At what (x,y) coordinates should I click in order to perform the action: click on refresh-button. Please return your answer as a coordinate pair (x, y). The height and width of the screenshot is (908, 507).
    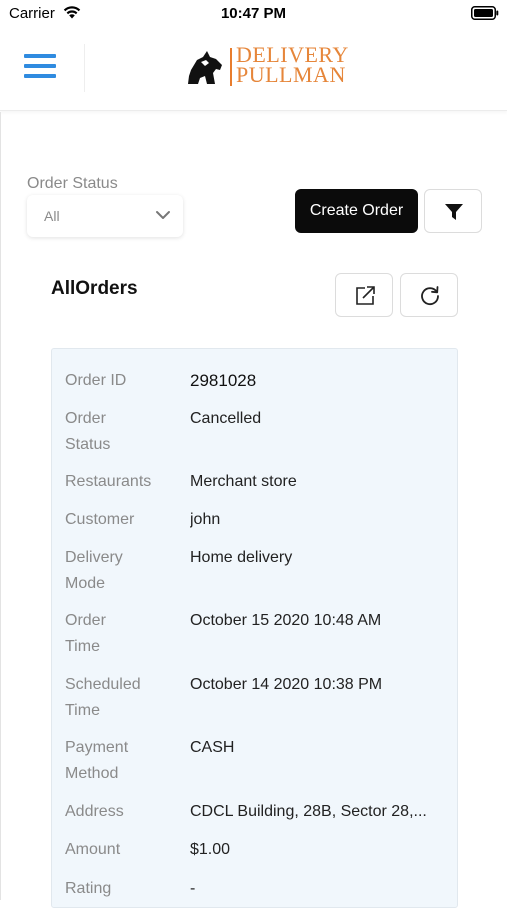
    Looking at the image, I should click on (429, 295).